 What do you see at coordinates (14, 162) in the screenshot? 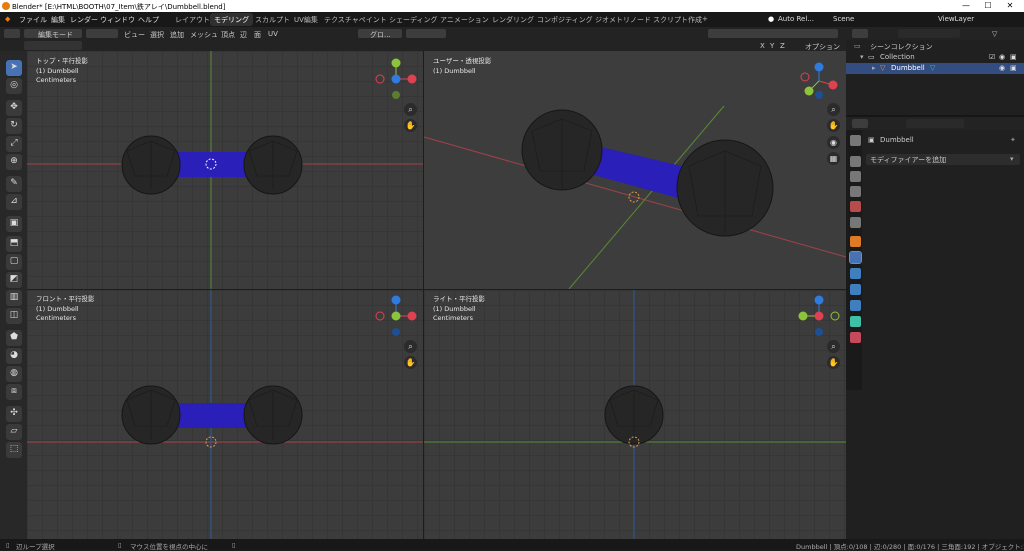
I see `transform-tool: ⊕` at bounding box center [14, 162].